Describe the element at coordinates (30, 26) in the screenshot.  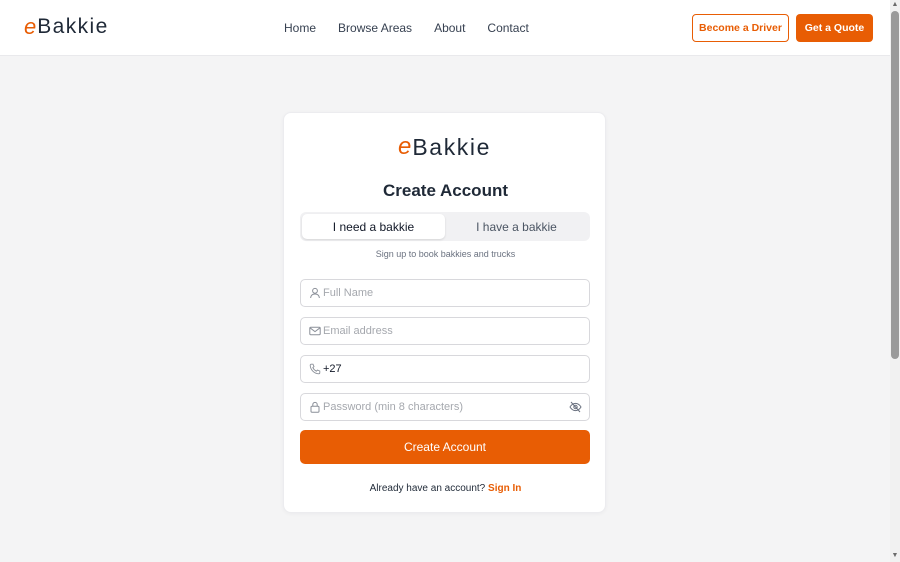
I see `brand-mark: e` at that location.